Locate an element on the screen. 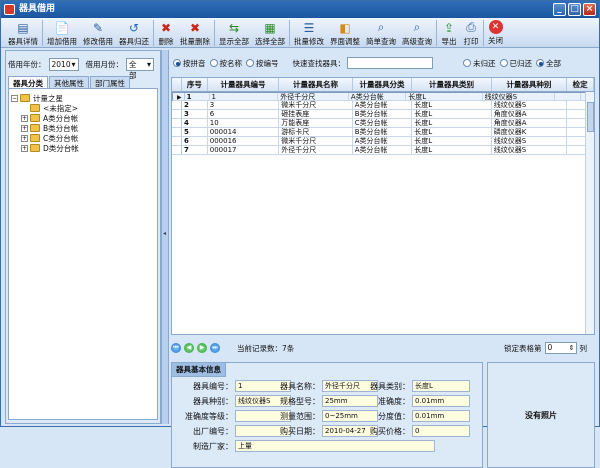 This screenshot has height=468, width=600. toolbar-button-7: ▦ 选择全部 is located at coordinates (270, 33).